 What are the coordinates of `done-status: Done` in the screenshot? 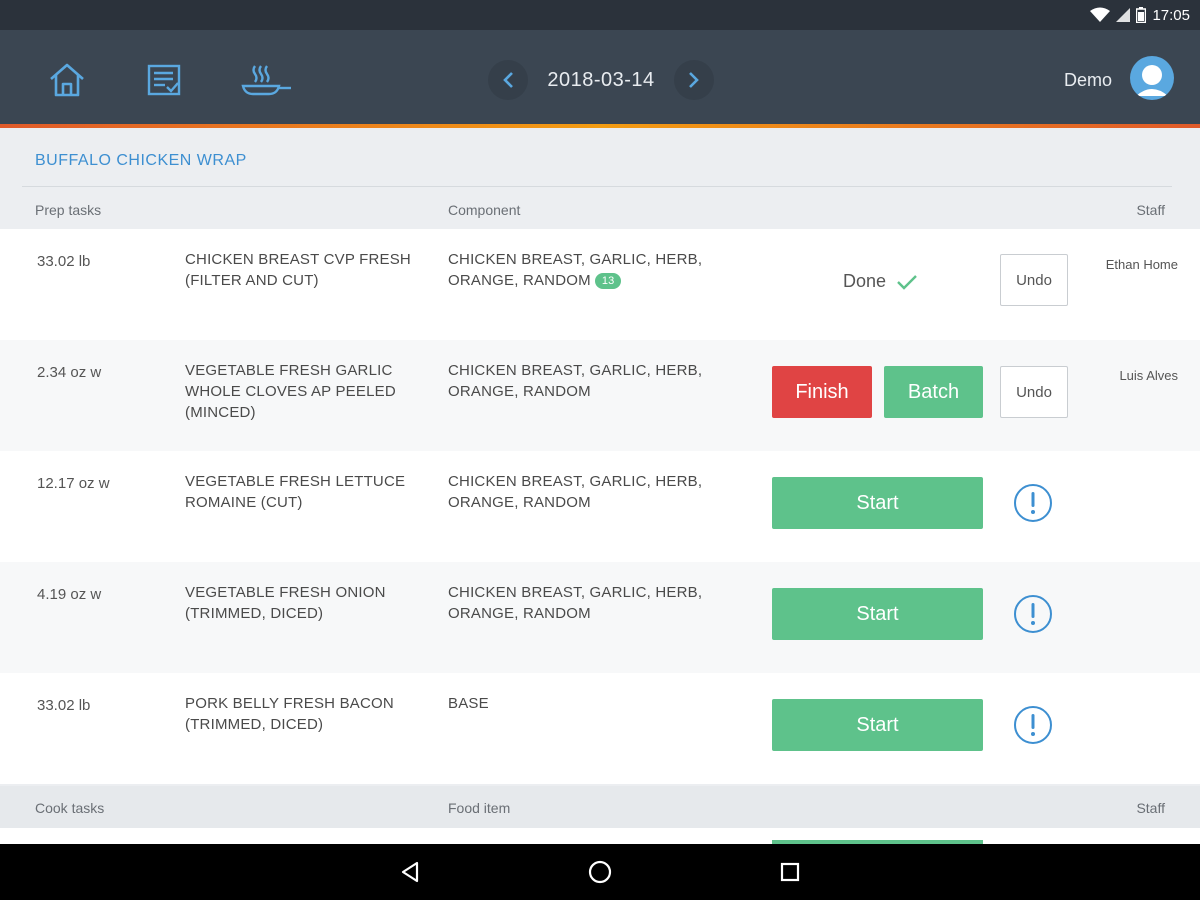 It's located at (880, 281).